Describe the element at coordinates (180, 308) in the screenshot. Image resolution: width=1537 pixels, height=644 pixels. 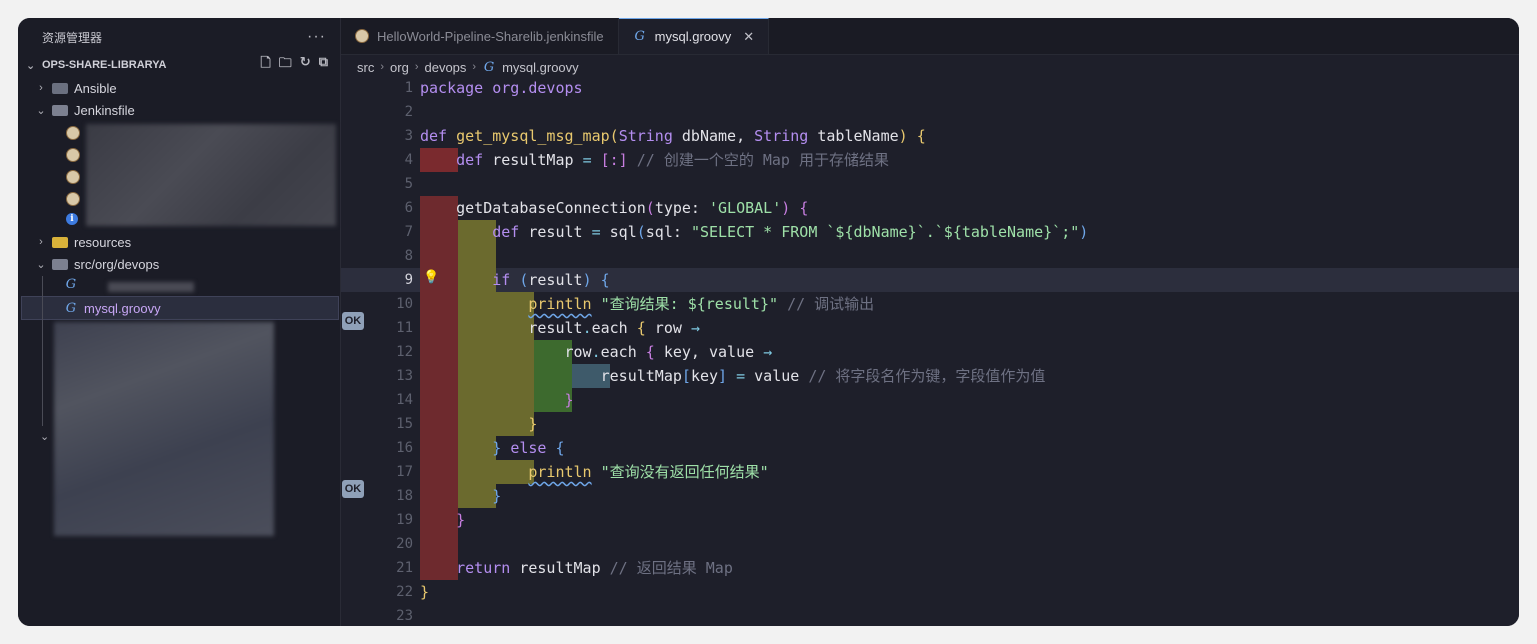
I see `tree-item-mysql-groovy: G mysql.groovy` at that location.